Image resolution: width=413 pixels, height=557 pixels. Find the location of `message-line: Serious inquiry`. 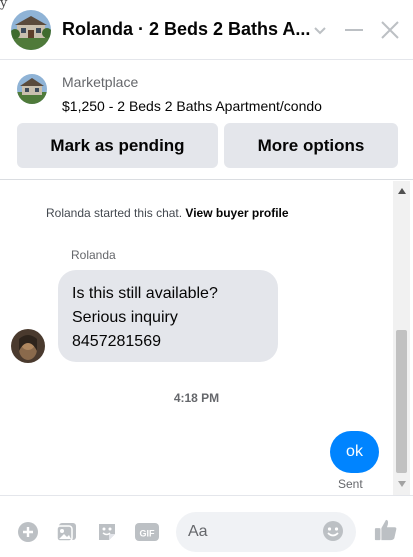

message-line: Serious inquiry is located at coordinates (125, 317).